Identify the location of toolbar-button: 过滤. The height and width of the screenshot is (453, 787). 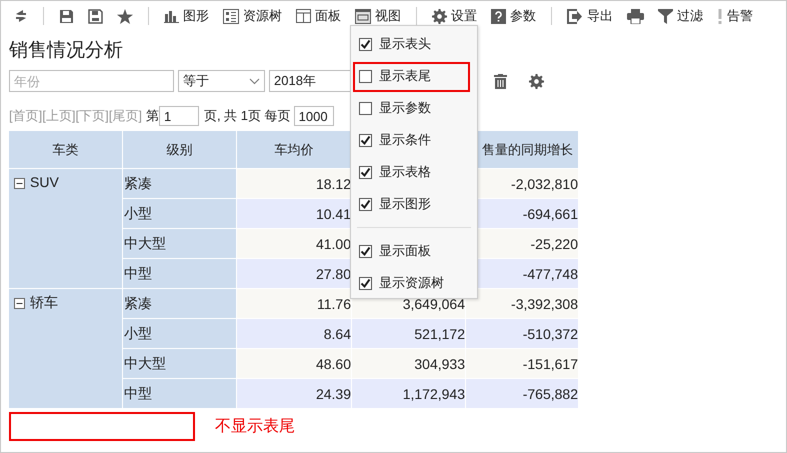
(680, 16).